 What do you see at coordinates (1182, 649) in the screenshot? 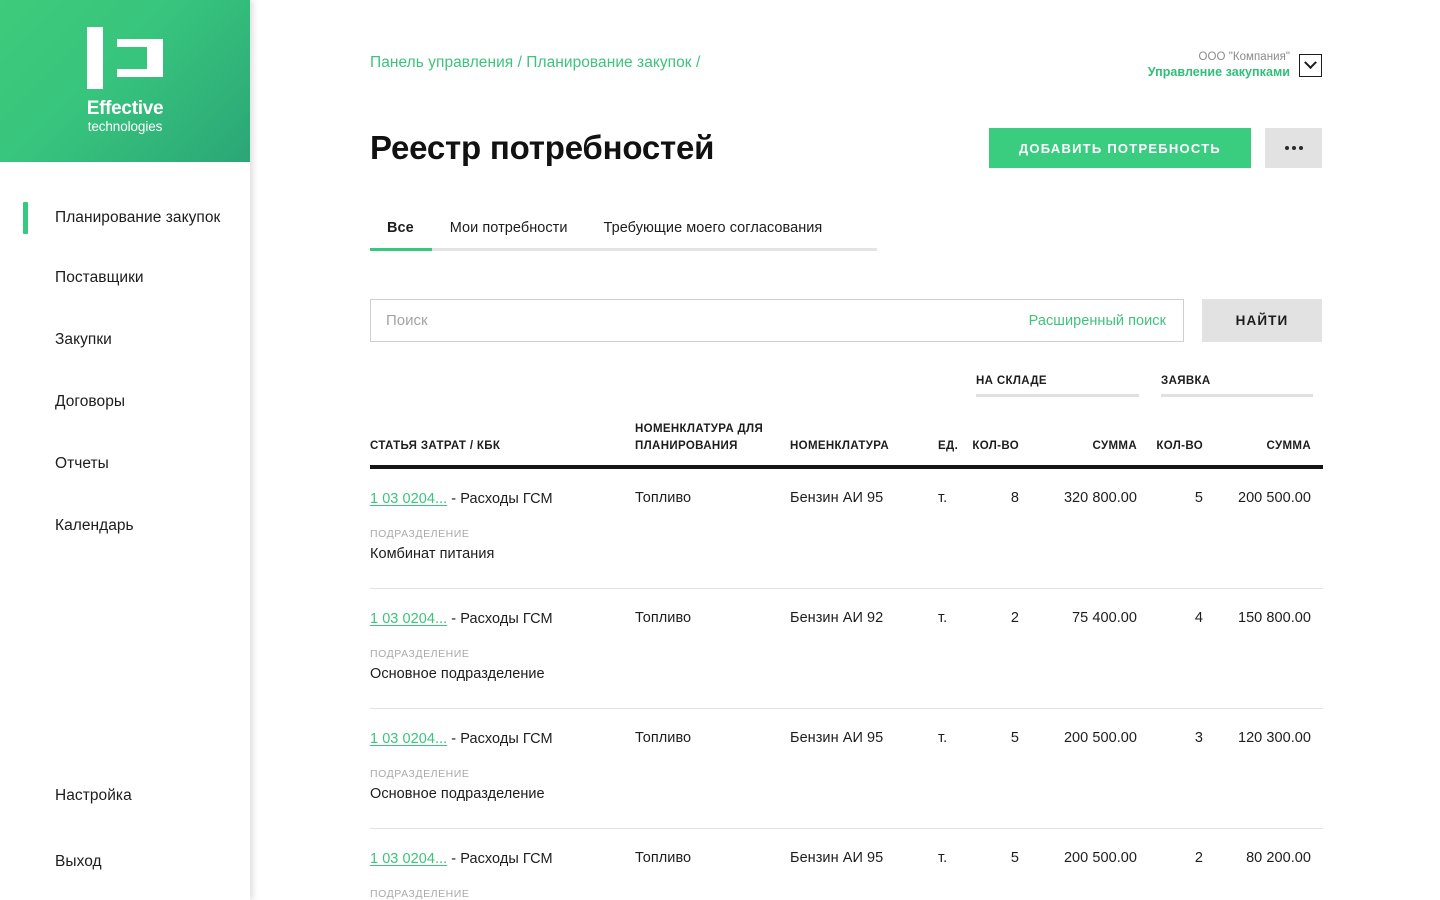
I see `cell-request-qty: 4` at bounding box center [1182, 649].